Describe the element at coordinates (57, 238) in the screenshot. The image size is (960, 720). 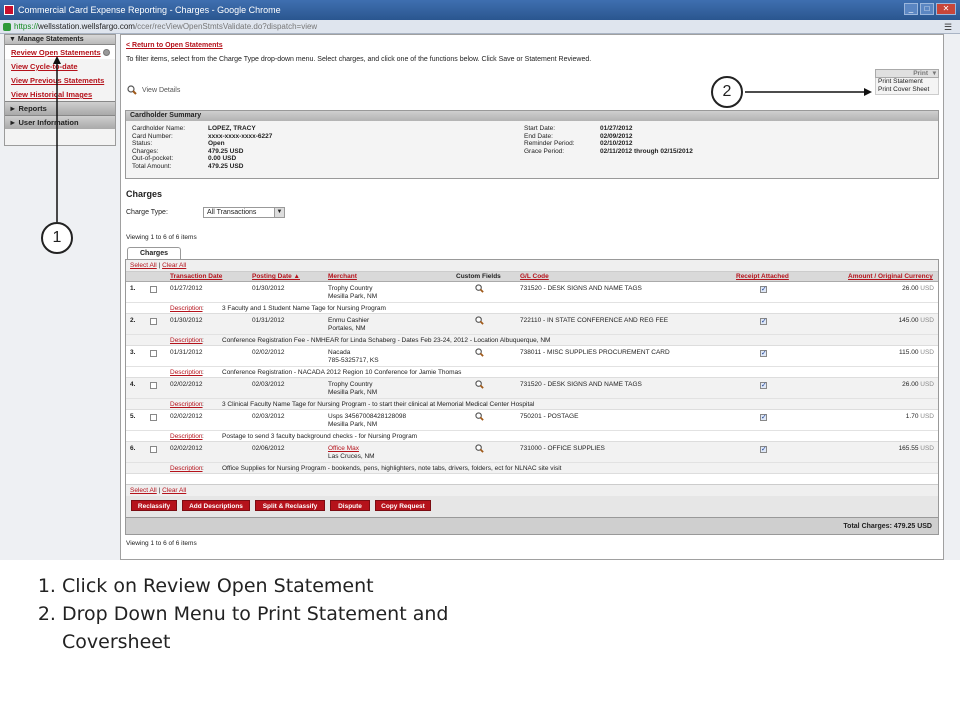
I see `callout-1: 1` at that location.